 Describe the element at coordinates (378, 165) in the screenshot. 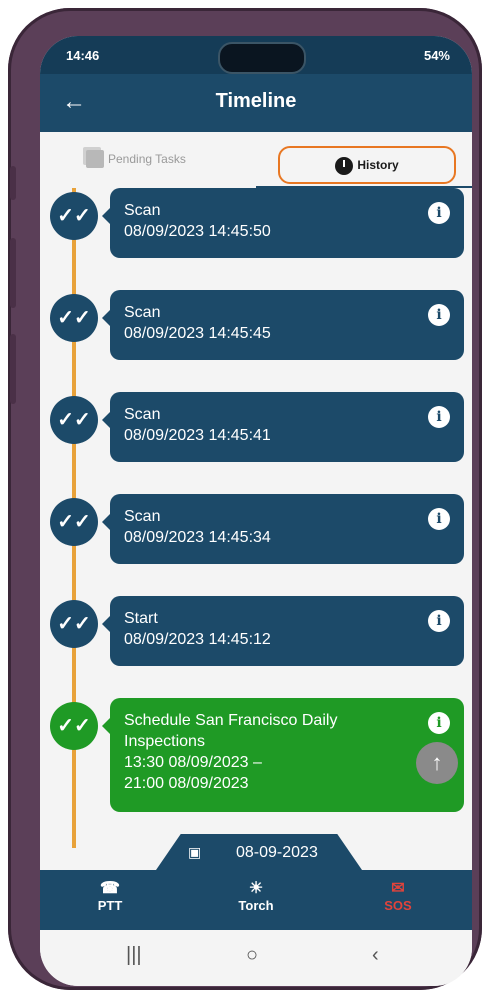

I see `tab-history-label: History` at that location.